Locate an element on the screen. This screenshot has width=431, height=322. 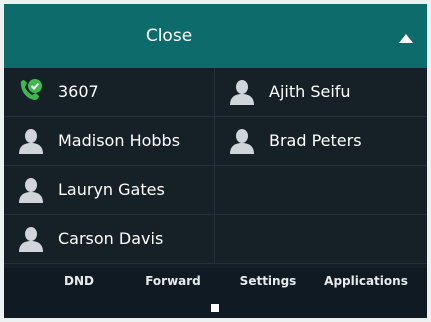
contact-item-3607: 3607 is located at coordinates (109, 92).